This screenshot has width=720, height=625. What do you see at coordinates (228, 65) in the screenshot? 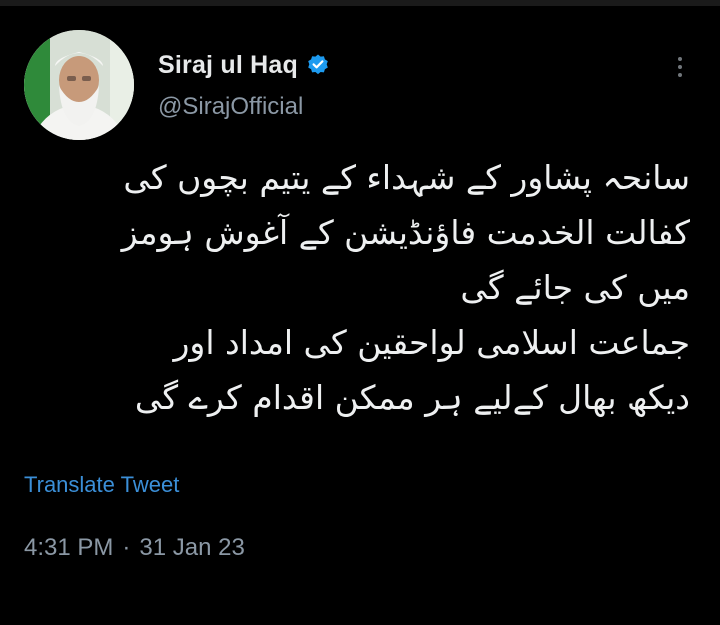
I see `author-display-name: Siraj ul Haq` at bounding box center [228, 65].